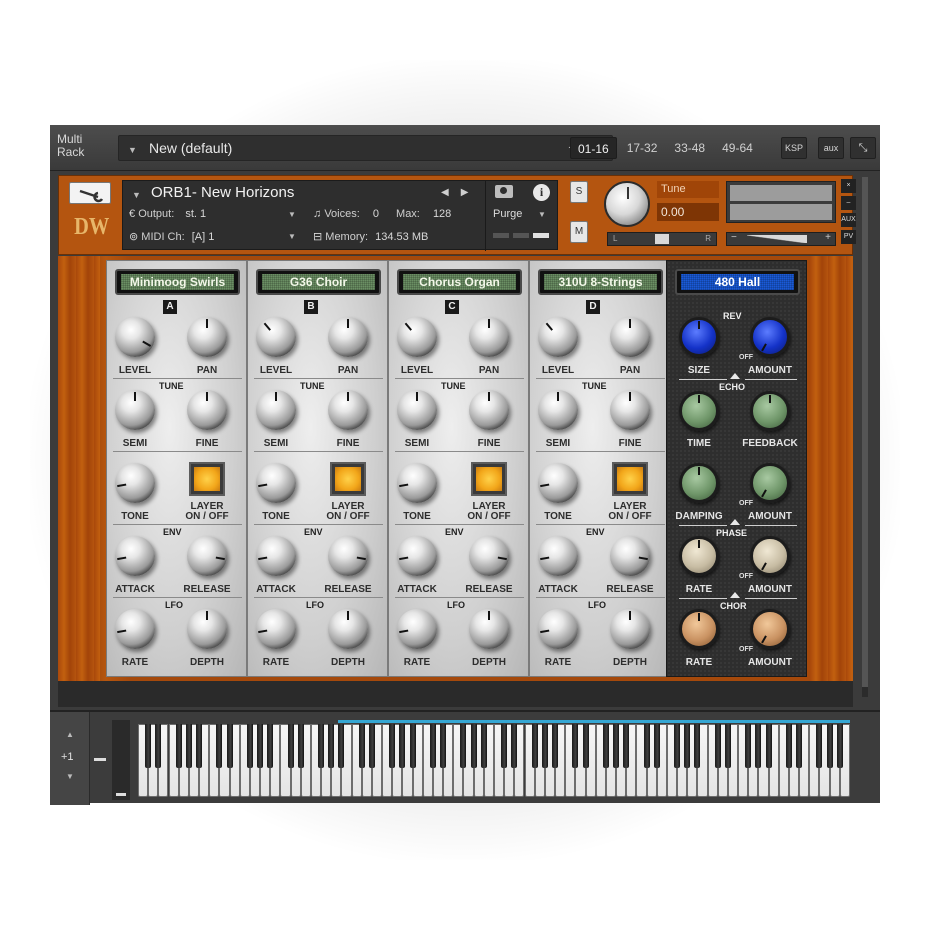 The image size is (930, 930). I want to click on rev-size-knob, so click(699, 337).